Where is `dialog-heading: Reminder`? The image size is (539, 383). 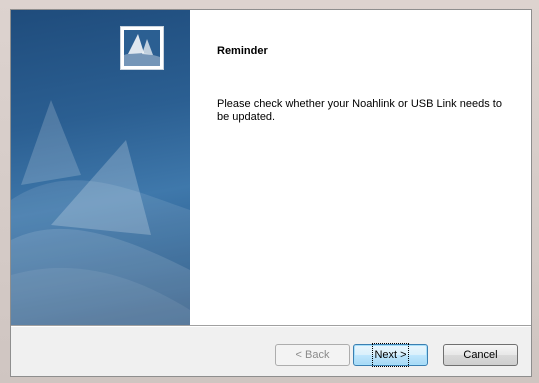
dialog-heading: Reminder is located at coordinates (242, 51).